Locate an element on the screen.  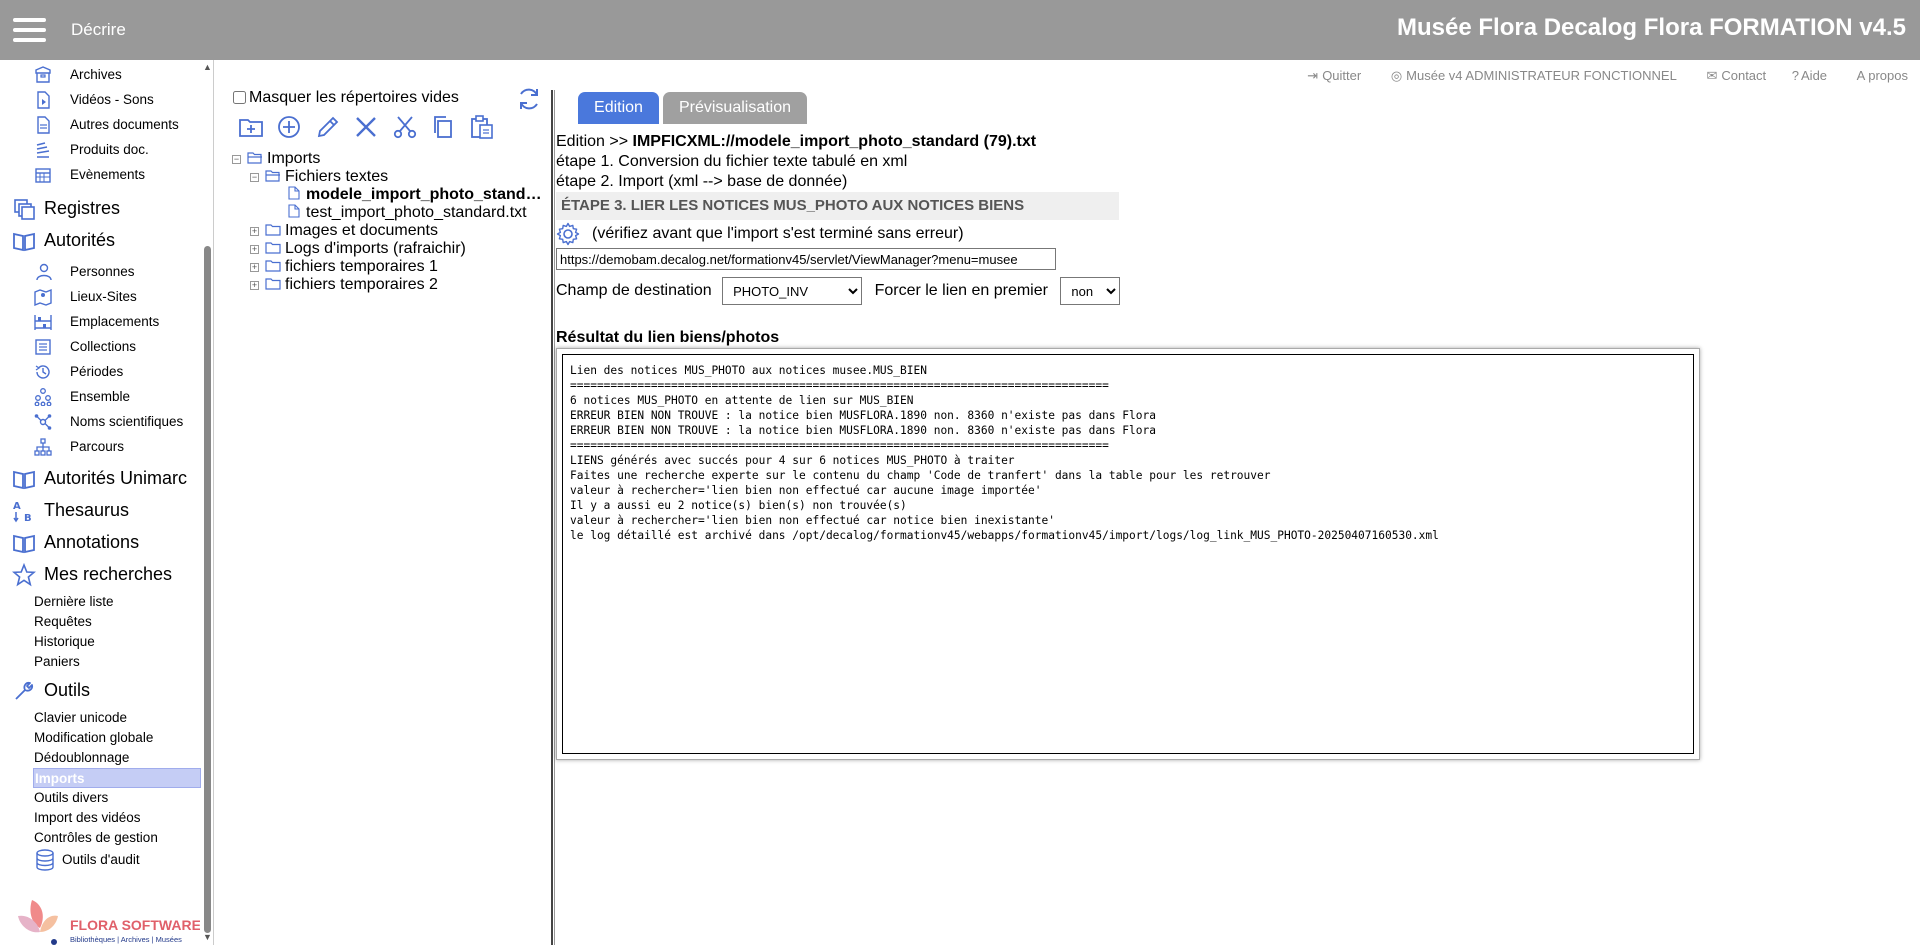
gear-icon is located at coordinates (568, 234).